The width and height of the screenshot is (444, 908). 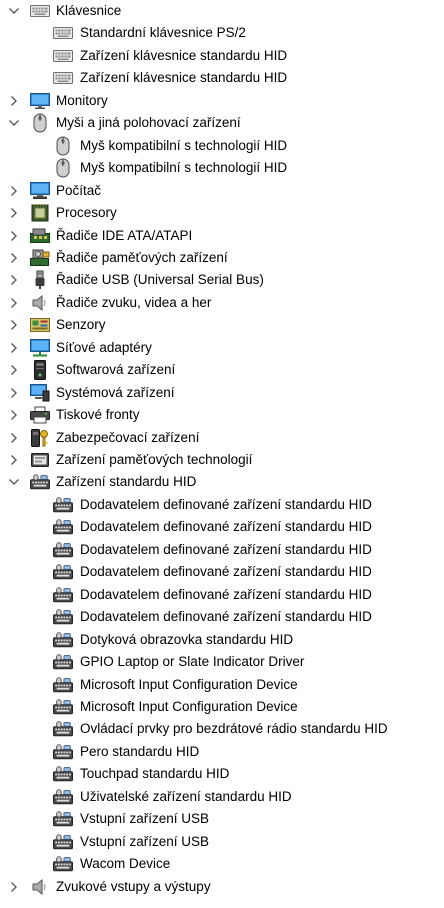 What do you see at coordinates (222, 864) in the screenshot?
I see `tree-device-row: Wacom Device` at bounding box center [222, 864].